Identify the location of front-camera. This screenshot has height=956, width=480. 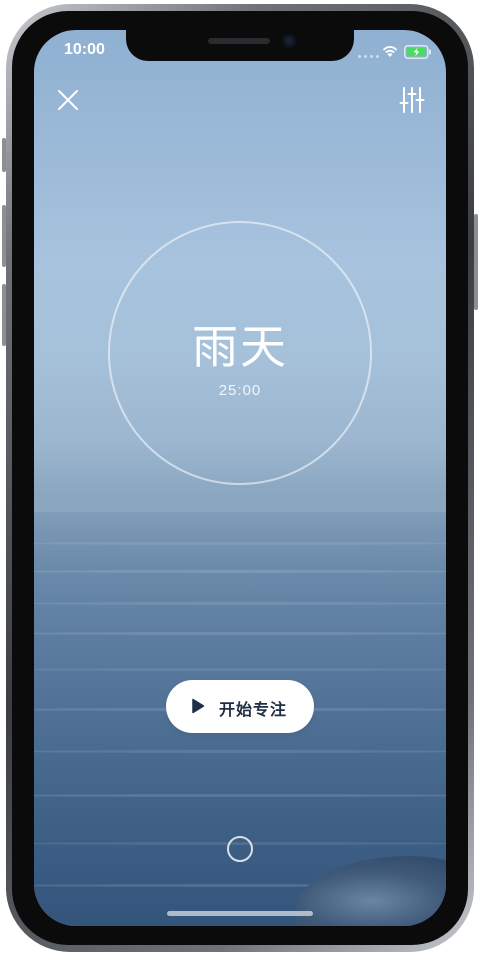
(289, 41).